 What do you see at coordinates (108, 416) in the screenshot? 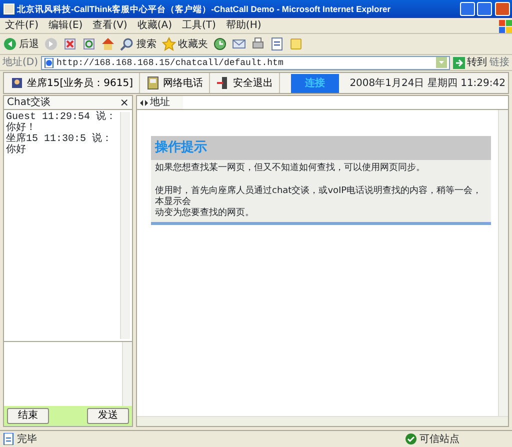
I see `chat-button: 发送` at bounding box center [108, 416].